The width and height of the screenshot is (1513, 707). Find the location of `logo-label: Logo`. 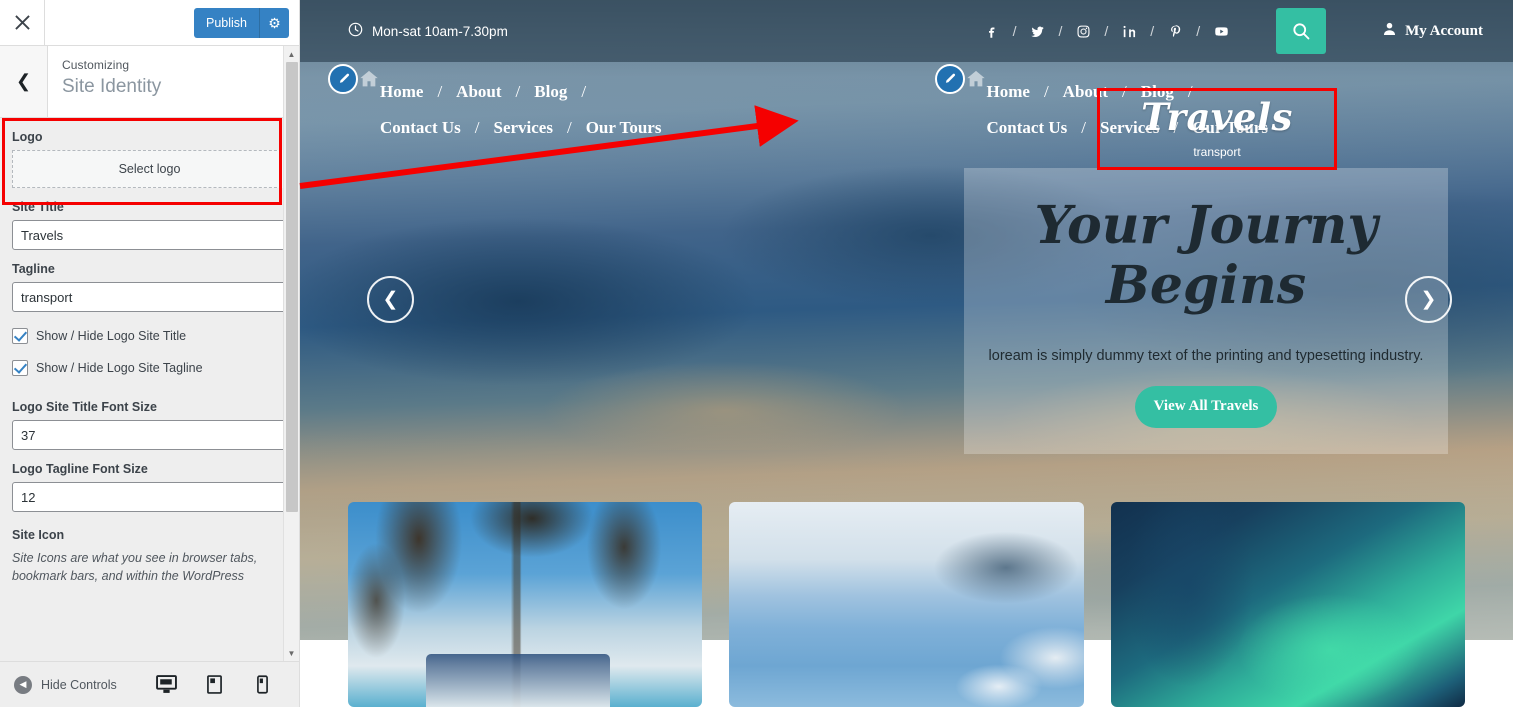

logo-label: Logo is located at coordinates (27, 137).